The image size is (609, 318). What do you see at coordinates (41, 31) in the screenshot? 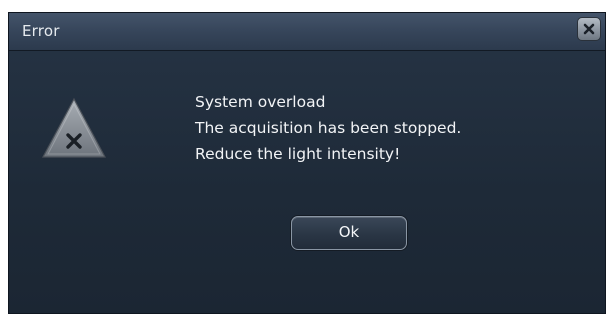
I see `dialog-title: Error` at bounding box center [41, 31].